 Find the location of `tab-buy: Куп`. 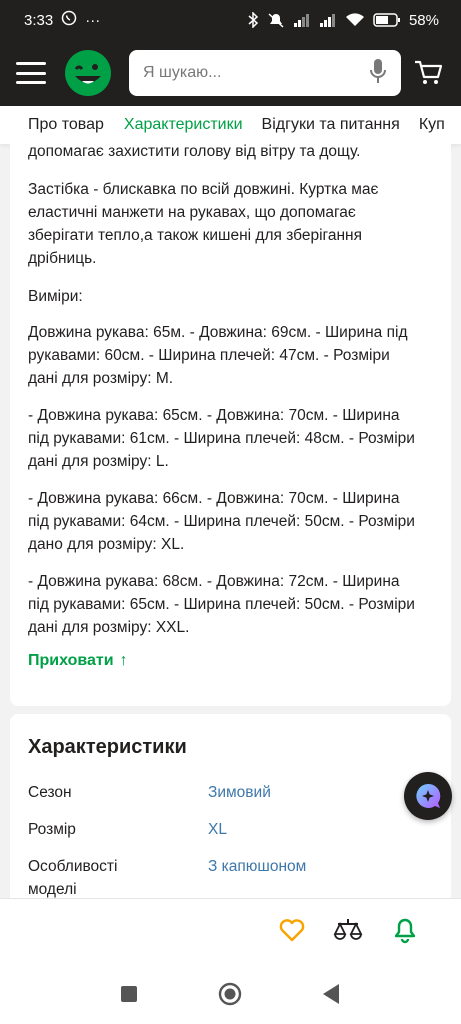

tab-buy: Куп is located at coordinates (432, 125).